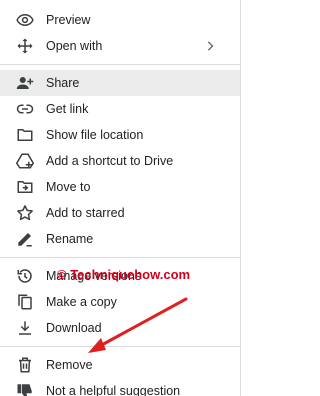  Describe the element at coordinates (25, 302) in the screenshot. I see `copy-icon` at that location.